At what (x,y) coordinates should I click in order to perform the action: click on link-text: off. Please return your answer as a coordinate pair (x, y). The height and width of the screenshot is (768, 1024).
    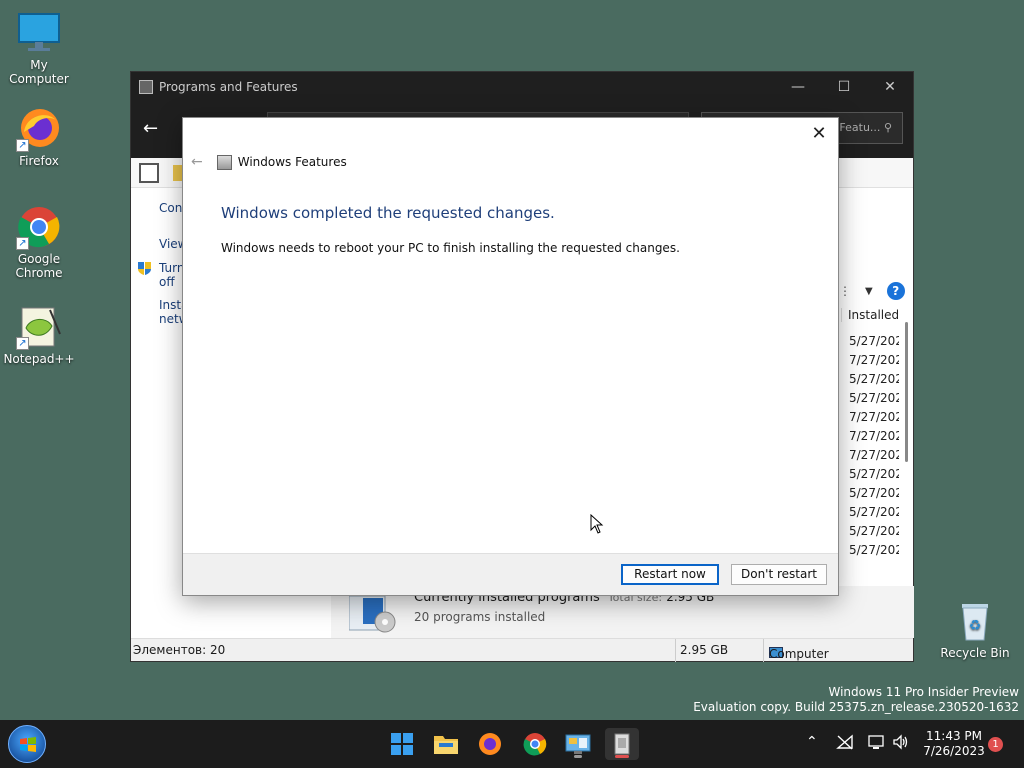
    Looking at the image, I should click on (167, 282).